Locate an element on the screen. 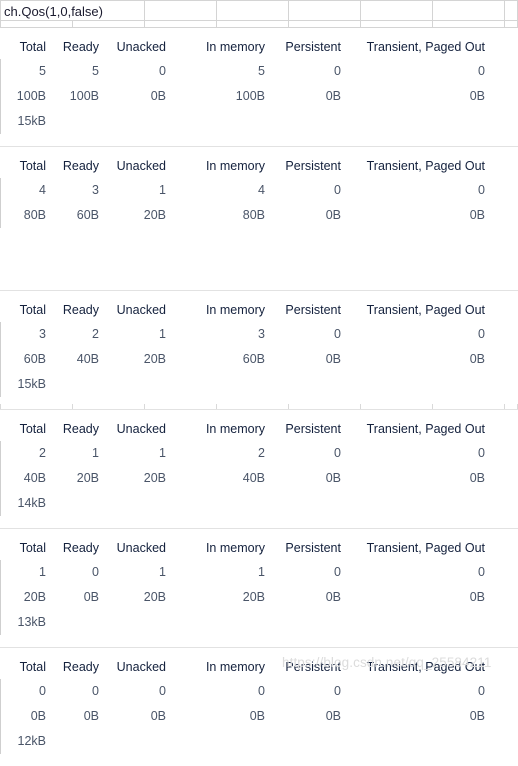 The height and width of the screenshot is (766, 518). bytes-value: 100B is located at coordinates (31, 96).